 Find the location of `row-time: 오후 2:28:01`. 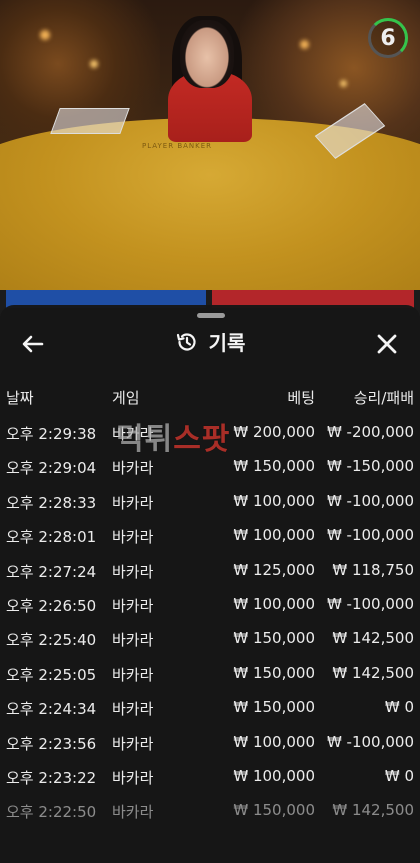

row-time: 오후 2:28:01 is located at coordinates (51, 537).